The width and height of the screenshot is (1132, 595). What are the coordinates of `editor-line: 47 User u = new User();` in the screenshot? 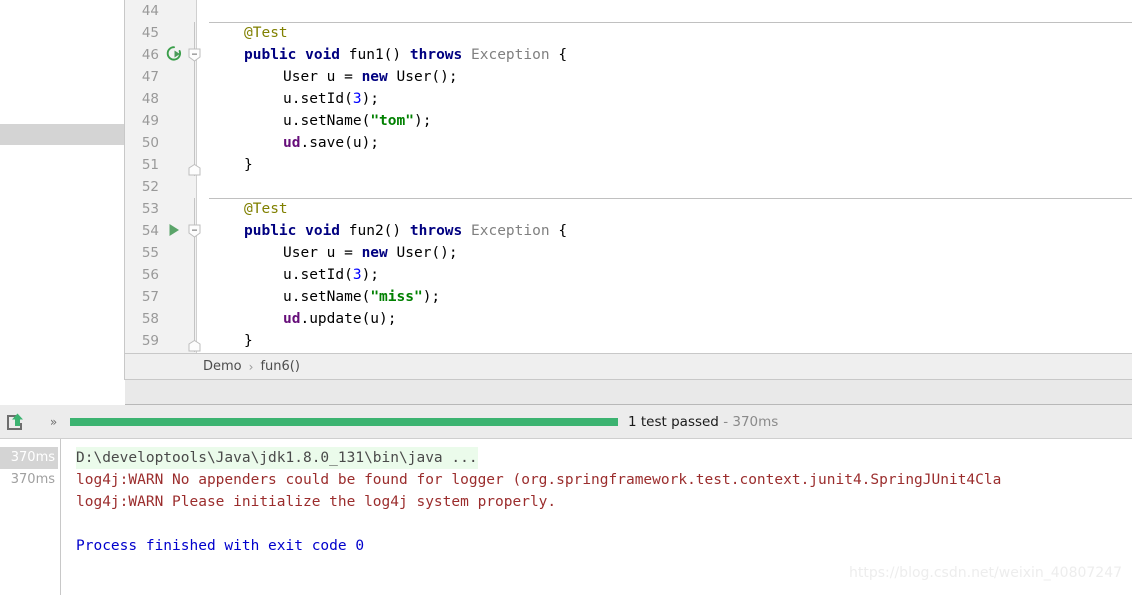 It's located at (628, 77).